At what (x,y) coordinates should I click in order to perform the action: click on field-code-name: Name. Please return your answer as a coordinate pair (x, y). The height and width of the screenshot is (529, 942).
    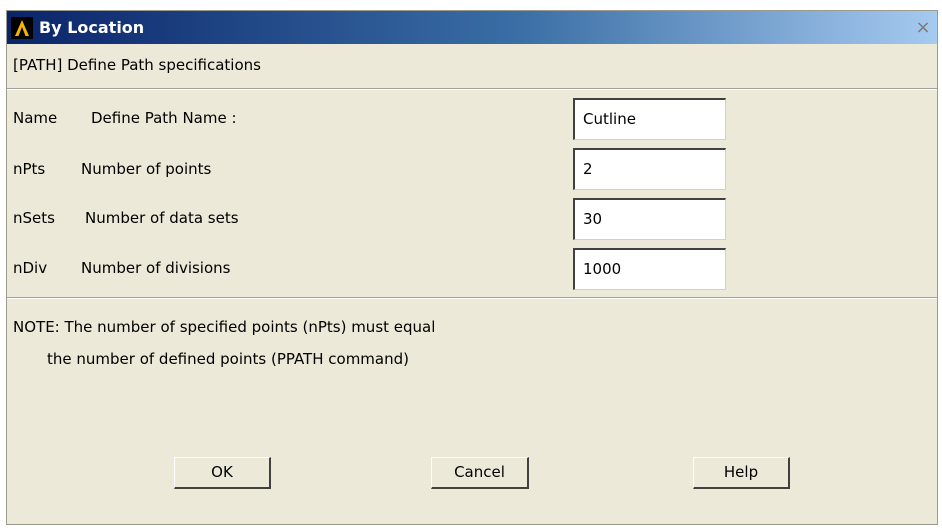
    Looking at the image, I should click on (35, 118).